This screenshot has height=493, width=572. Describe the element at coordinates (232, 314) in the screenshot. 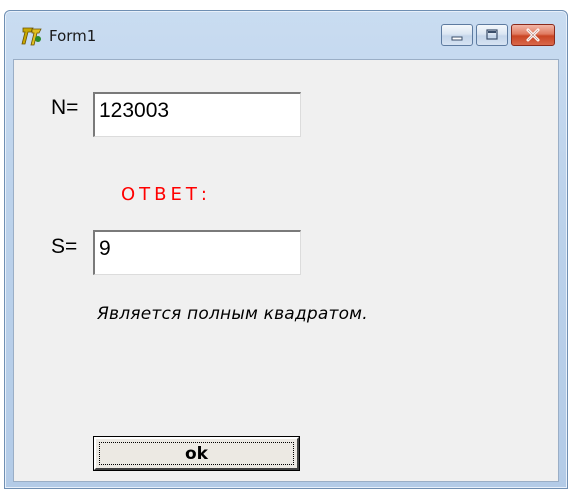

I see `result-text: Является полным квадратом.` at that location.